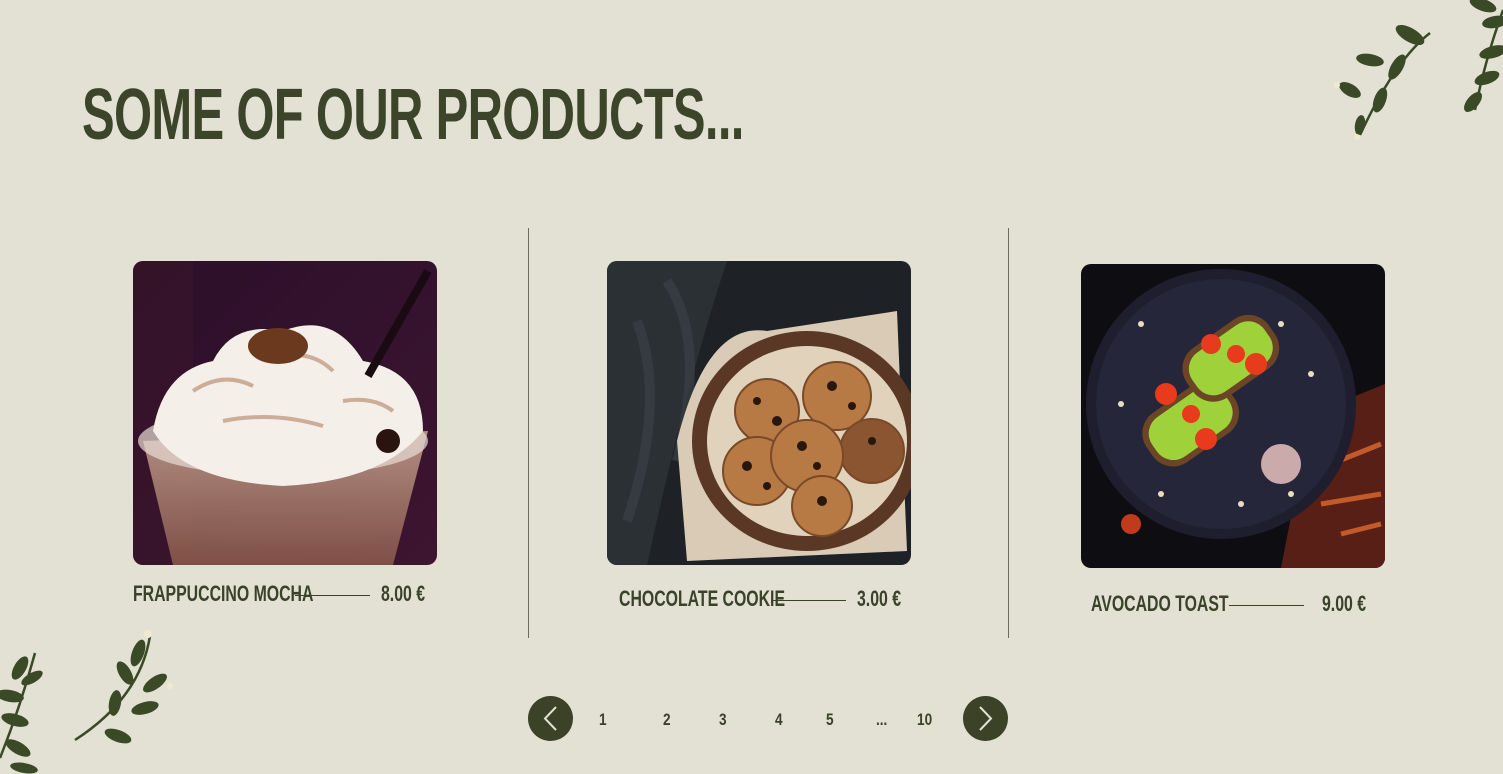 This screenshot has height=774, width=1503. Describe the element at coordinates (403, 593) in the screenshot. I see `product-price: 8.00 €` at that location.